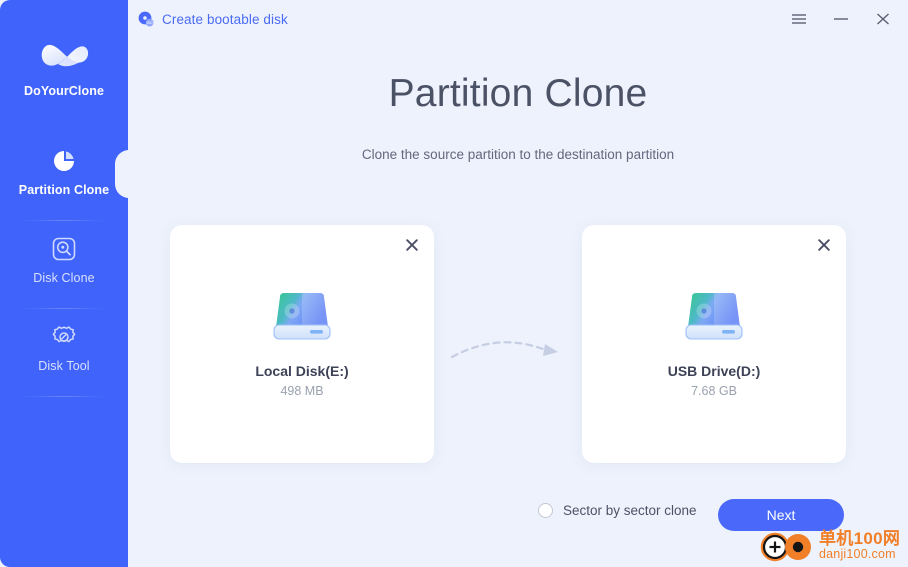 Image resolution: width=908 pixels, height=567 pixels. Describe the element at coordinates (518, 21) in the screenshot. I see `titlebar: ISO Create bootable disk` at that location.